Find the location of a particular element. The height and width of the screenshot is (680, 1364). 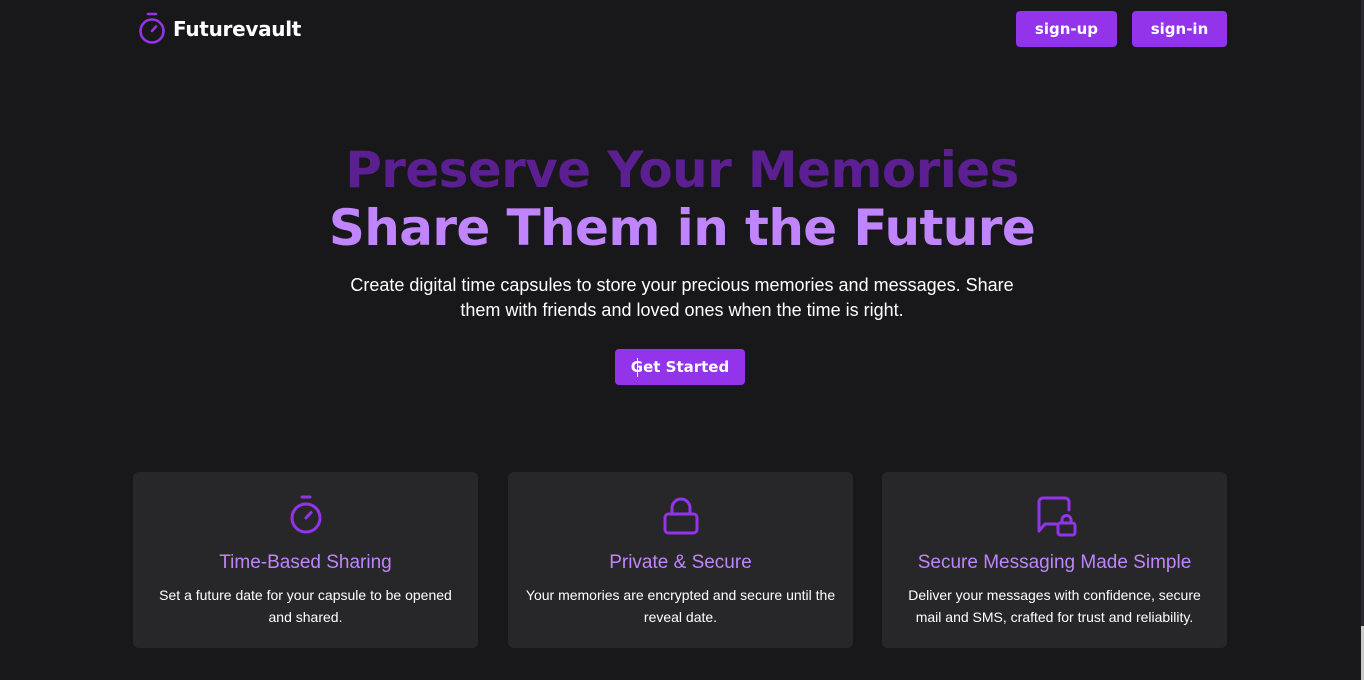

feature-title: Time-Based Sharing is located at coordinates (305, 562).